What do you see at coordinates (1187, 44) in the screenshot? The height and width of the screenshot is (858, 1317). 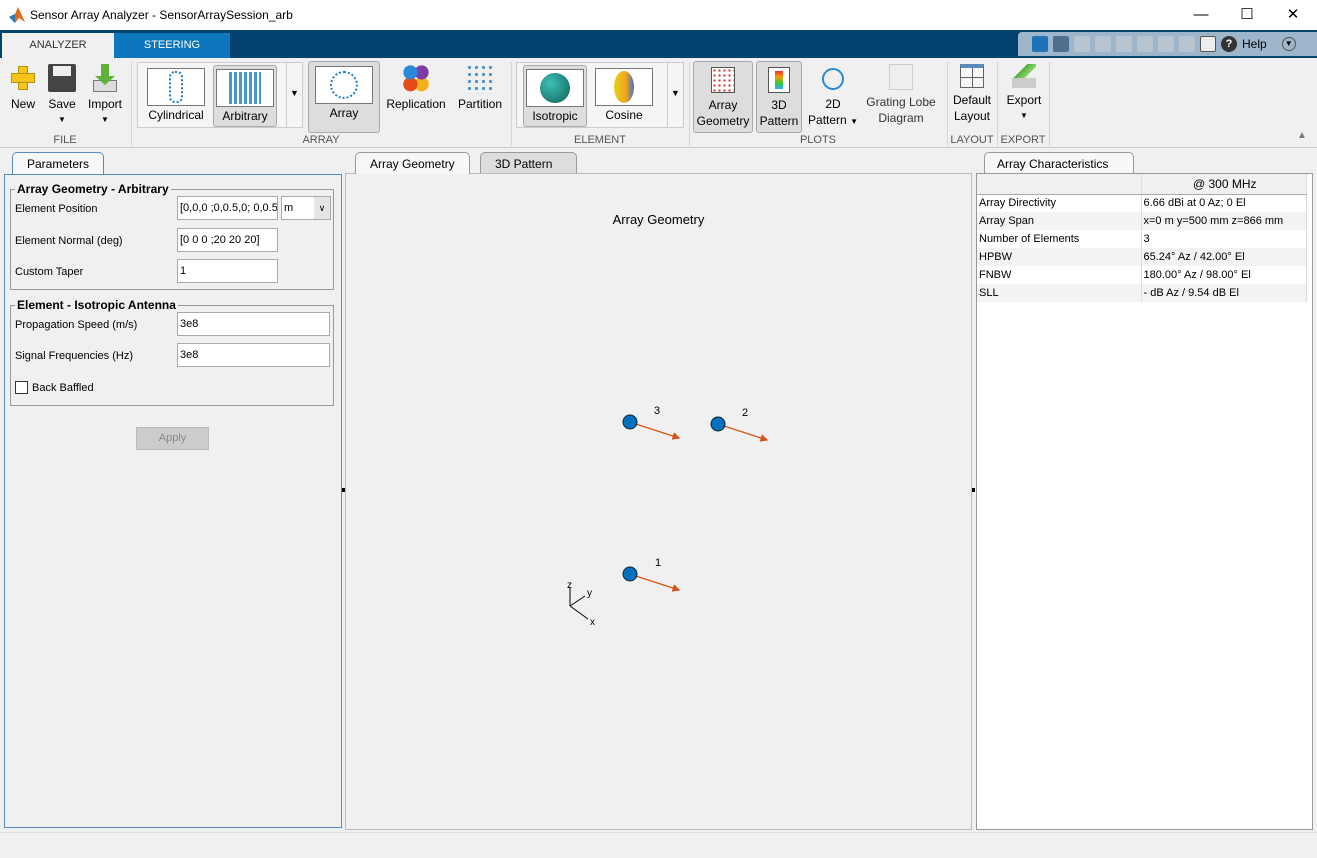 I see `redo-icon` at bounding box center [1187, 44].